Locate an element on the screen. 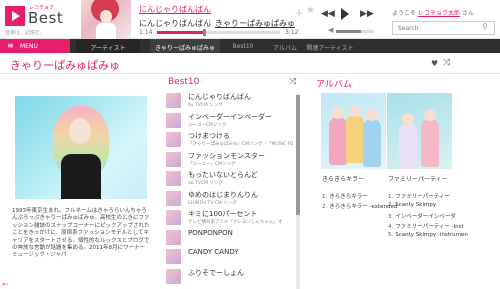  album-track: 1. ファミリーパーティー is located at coordinates (419, 196).